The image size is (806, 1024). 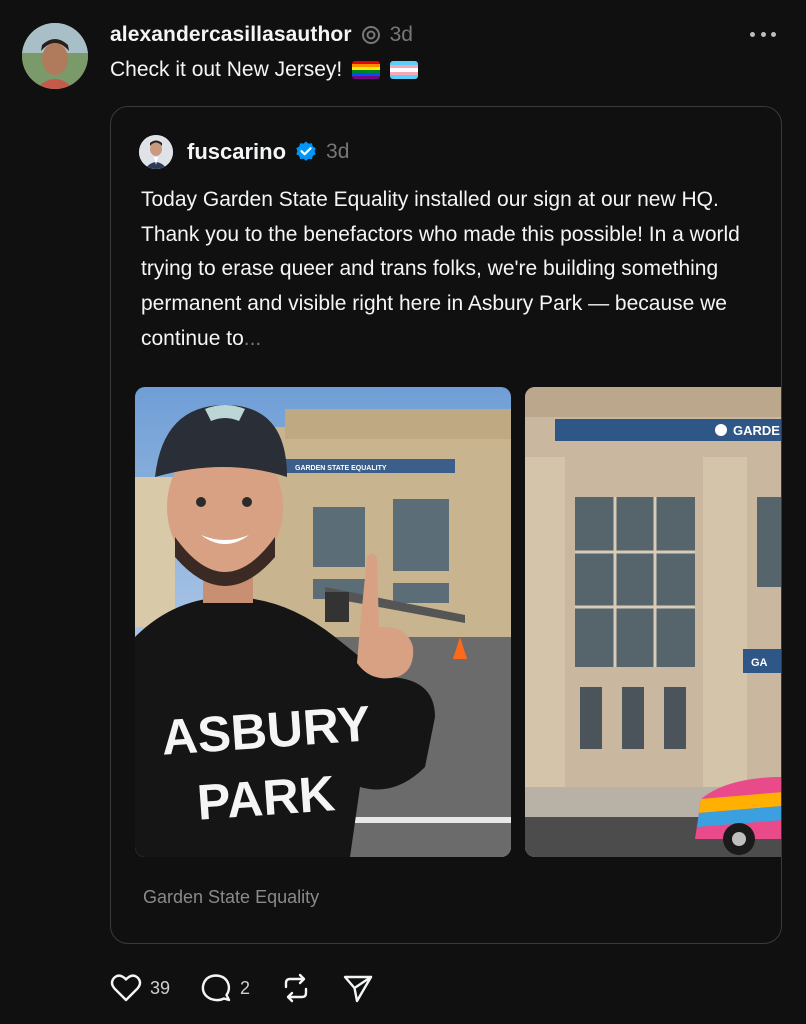 I want to click on post-text: Check it out New Jersey!, so click(x=226, y=69).